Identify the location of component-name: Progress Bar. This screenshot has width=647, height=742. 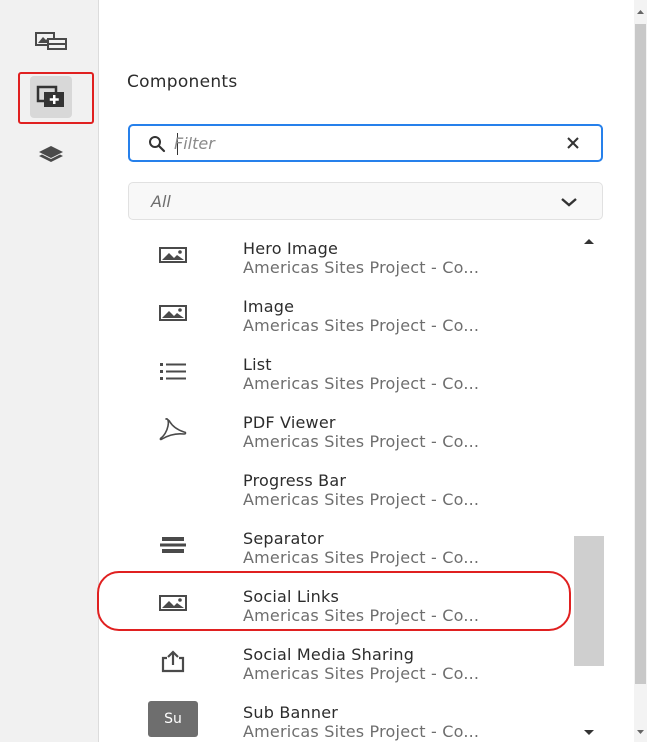
(295, 480).